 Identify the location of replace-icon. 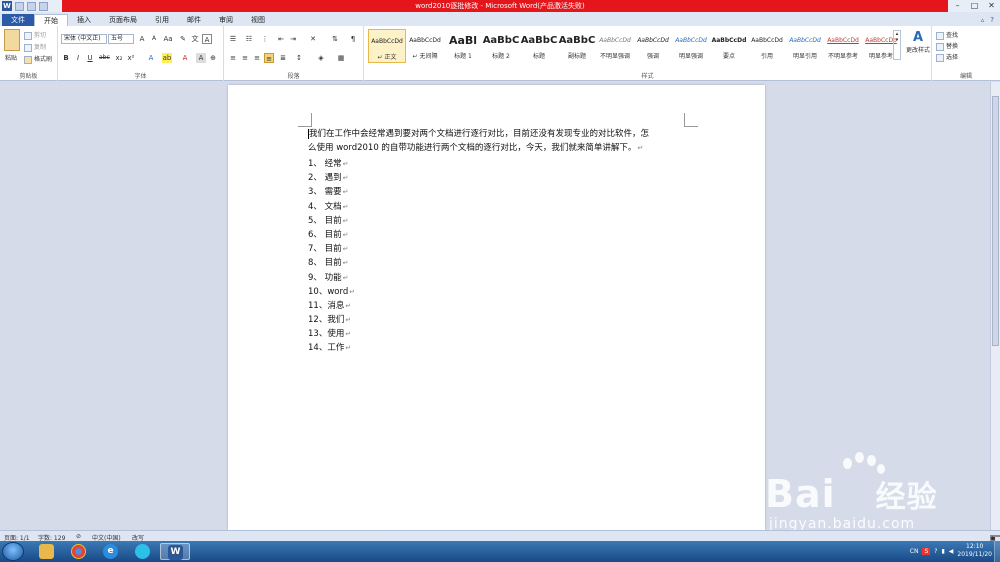
(940, 46).